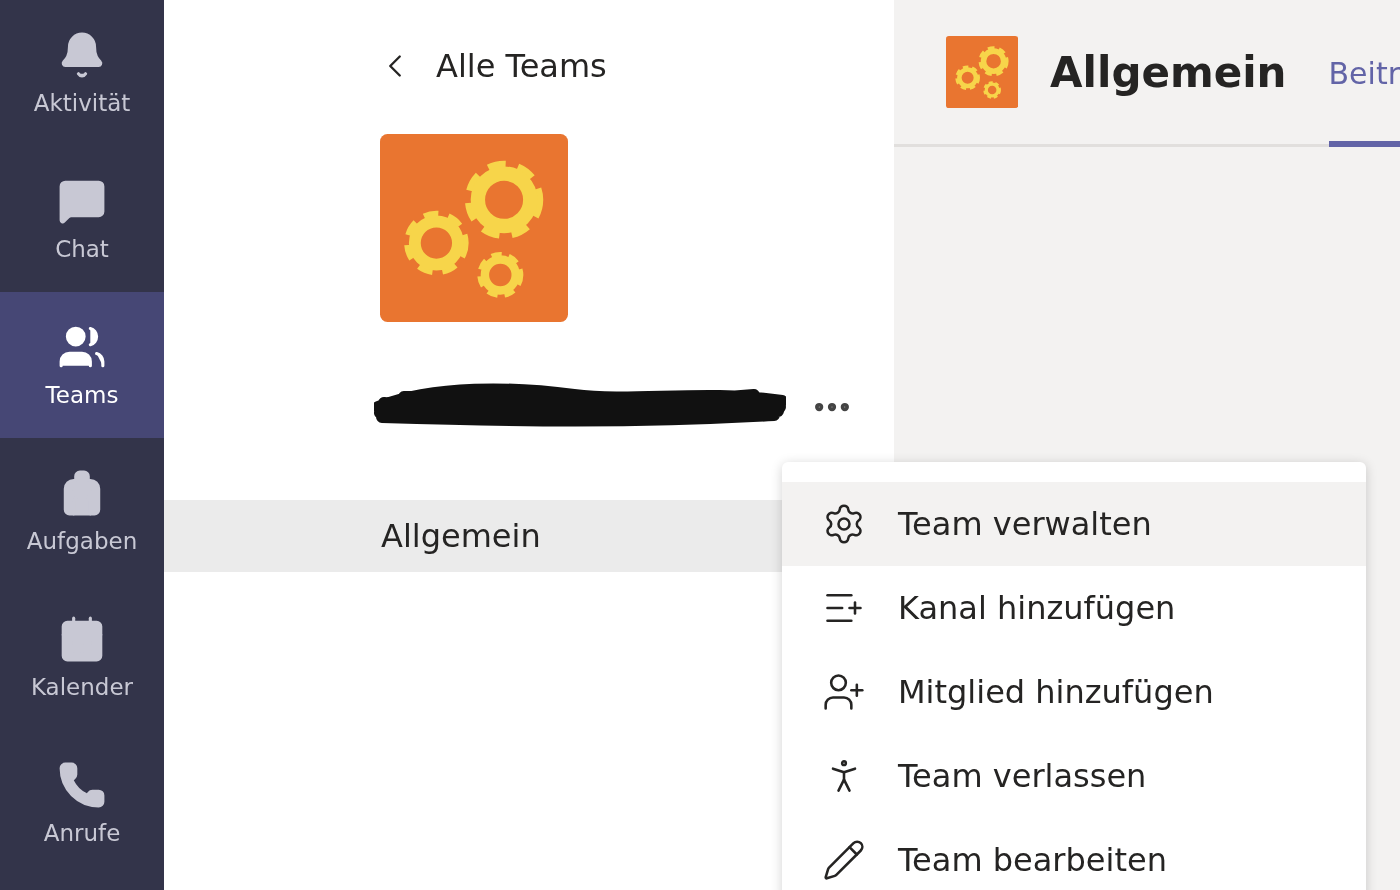  I want to click on rail-item: Teams, so click(82, 365).